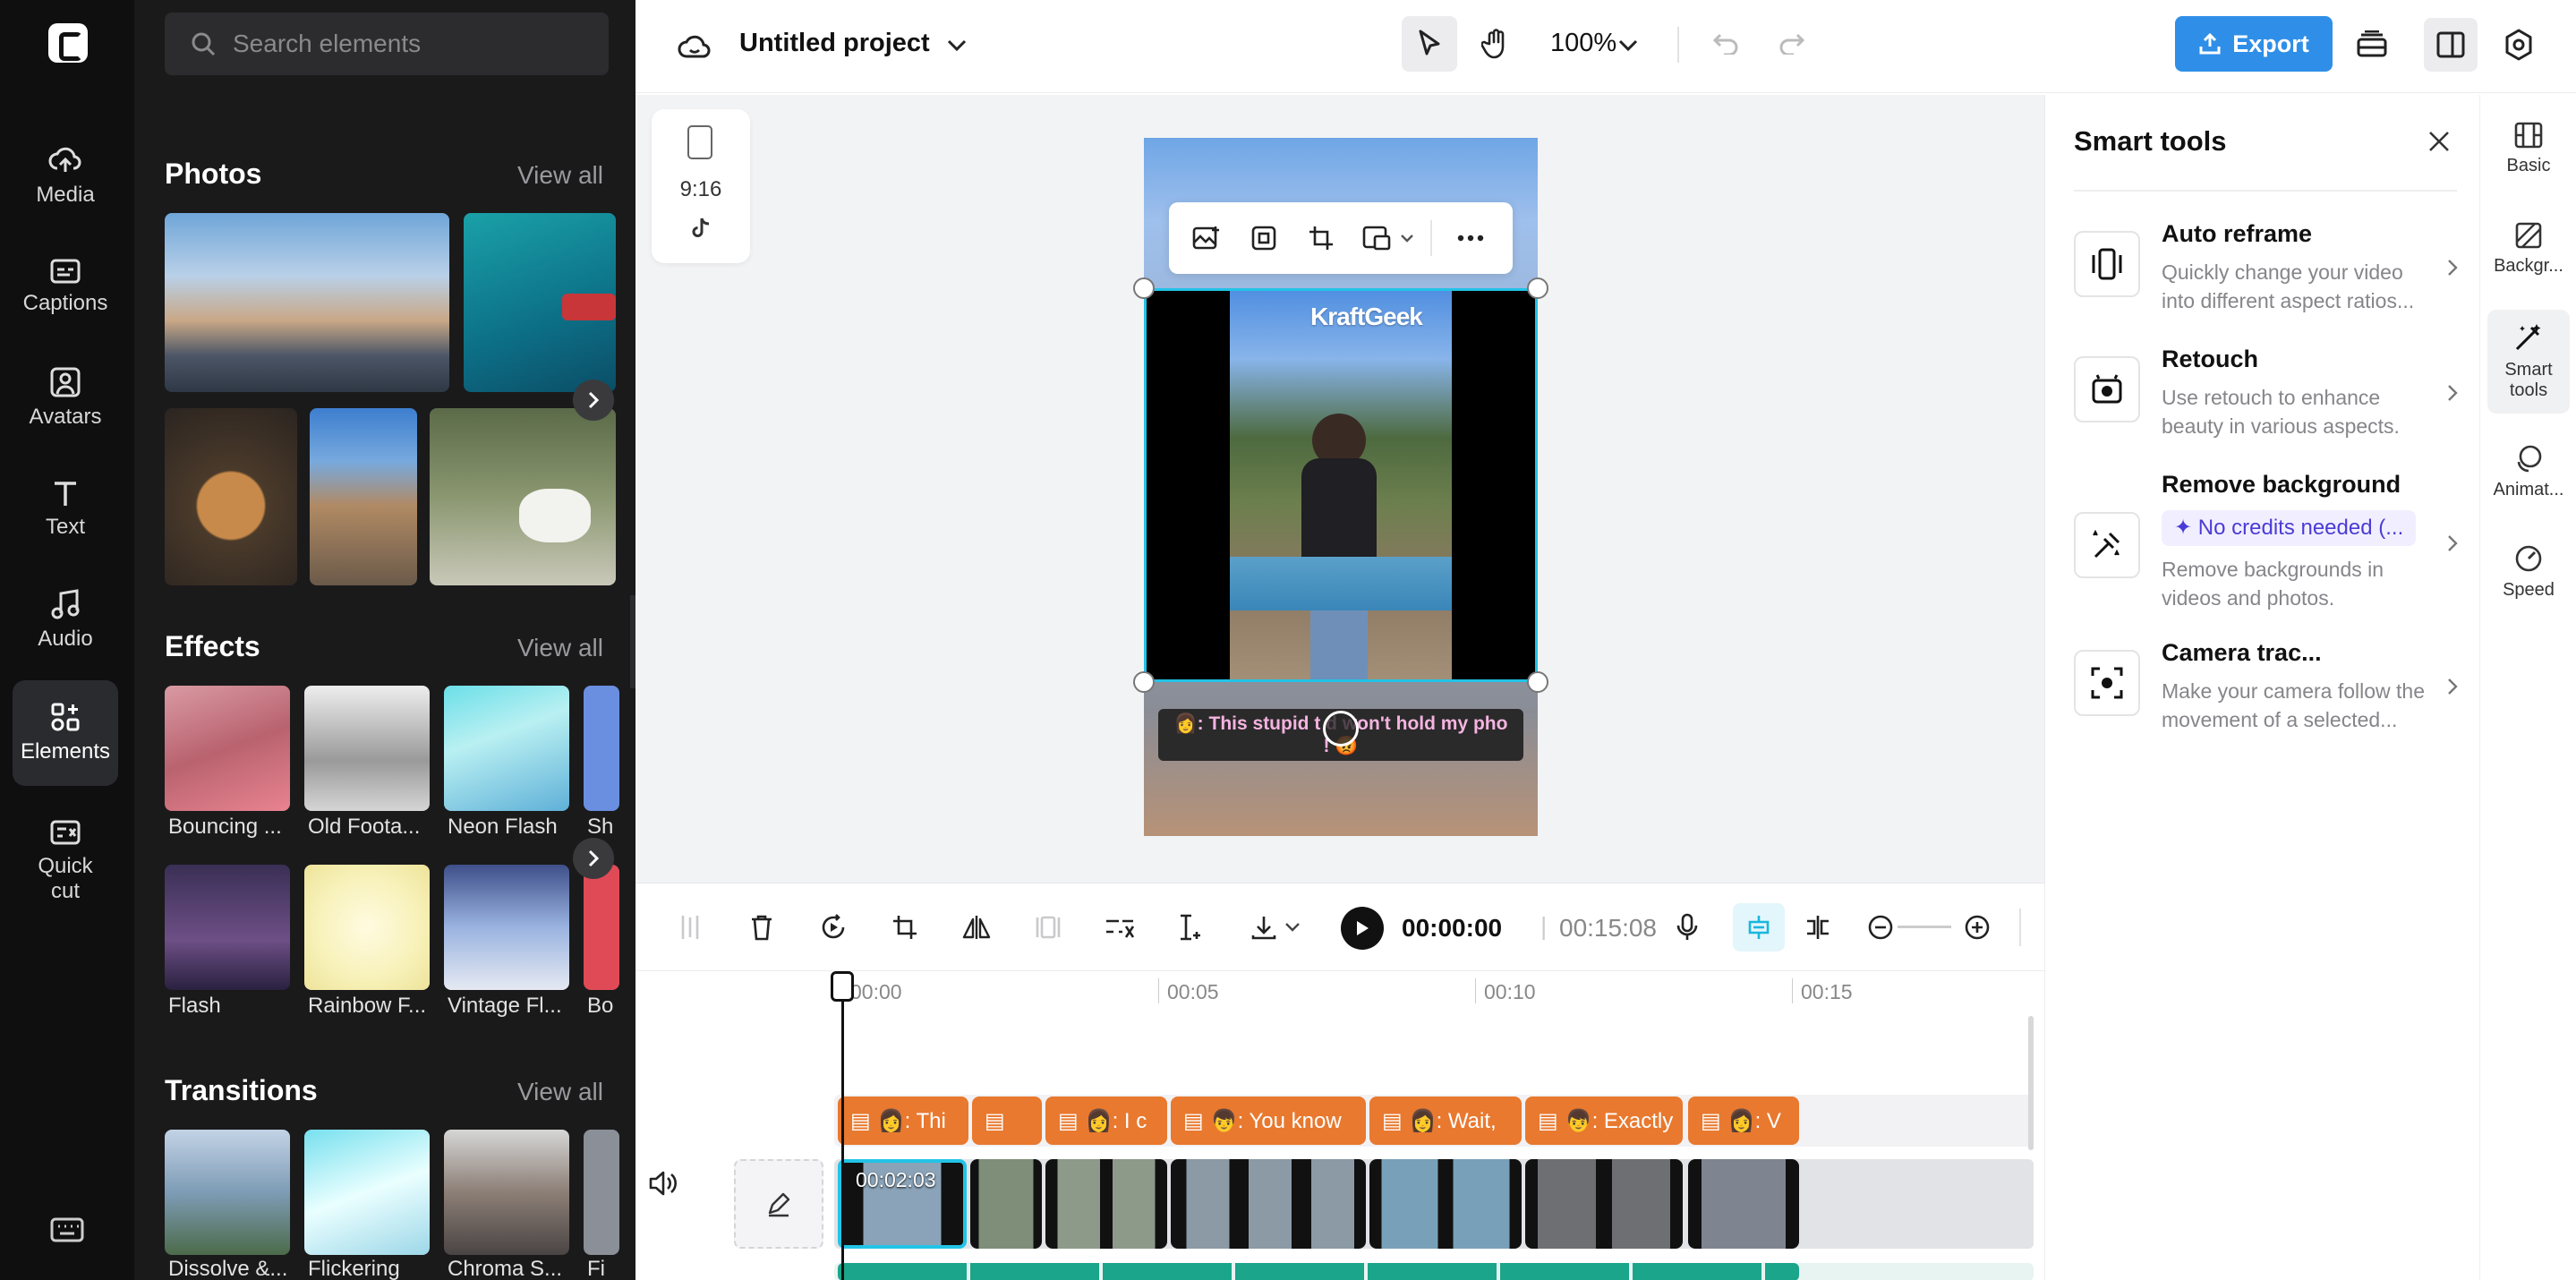  Describe the element at coordinates (523, 496) in the screenshot. I see `photo-dog` at that location.